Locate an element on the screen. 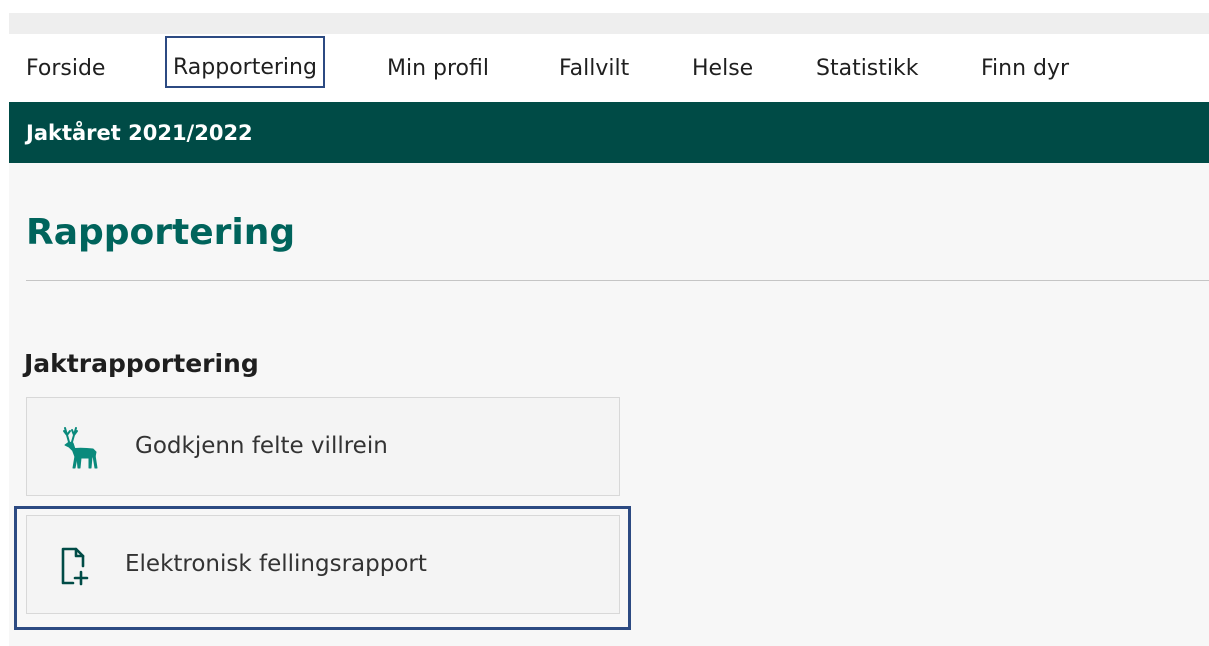 Image resolution: width=1209 pixels, height=646 pixels. season-band: Jaktåret 2021/2022 is located at coordinates (609, 132).